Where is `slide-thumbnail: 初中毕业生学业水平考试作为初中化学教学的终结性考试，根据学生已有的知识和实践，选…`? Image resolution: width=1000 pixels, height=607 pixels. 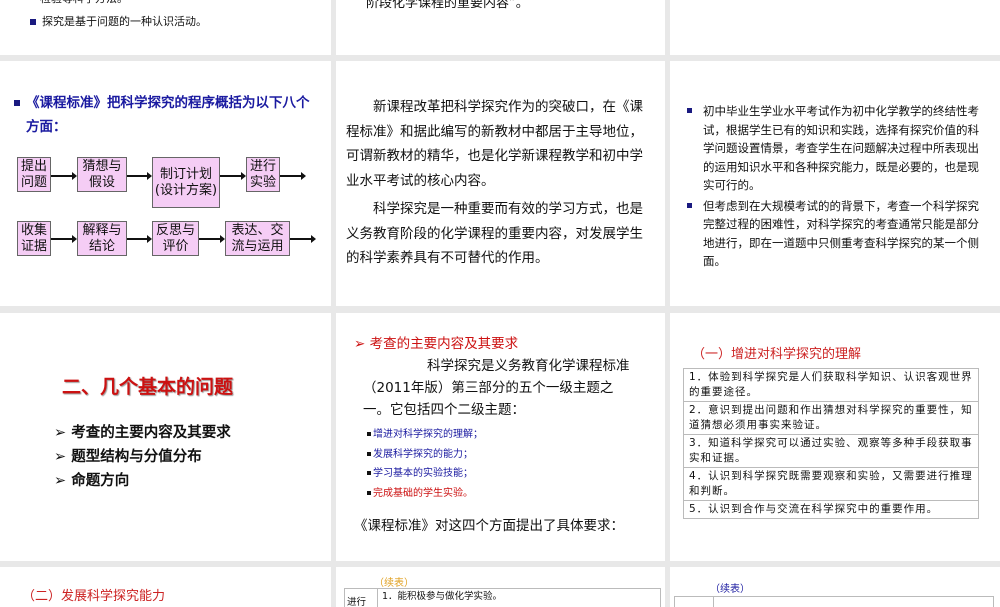 slide-thumbnail: 初中毕业生学业水平考试作为初中化学教学的终结性考试，根据学生已有的知识和实践，选… is located at coordinates (835, 183).